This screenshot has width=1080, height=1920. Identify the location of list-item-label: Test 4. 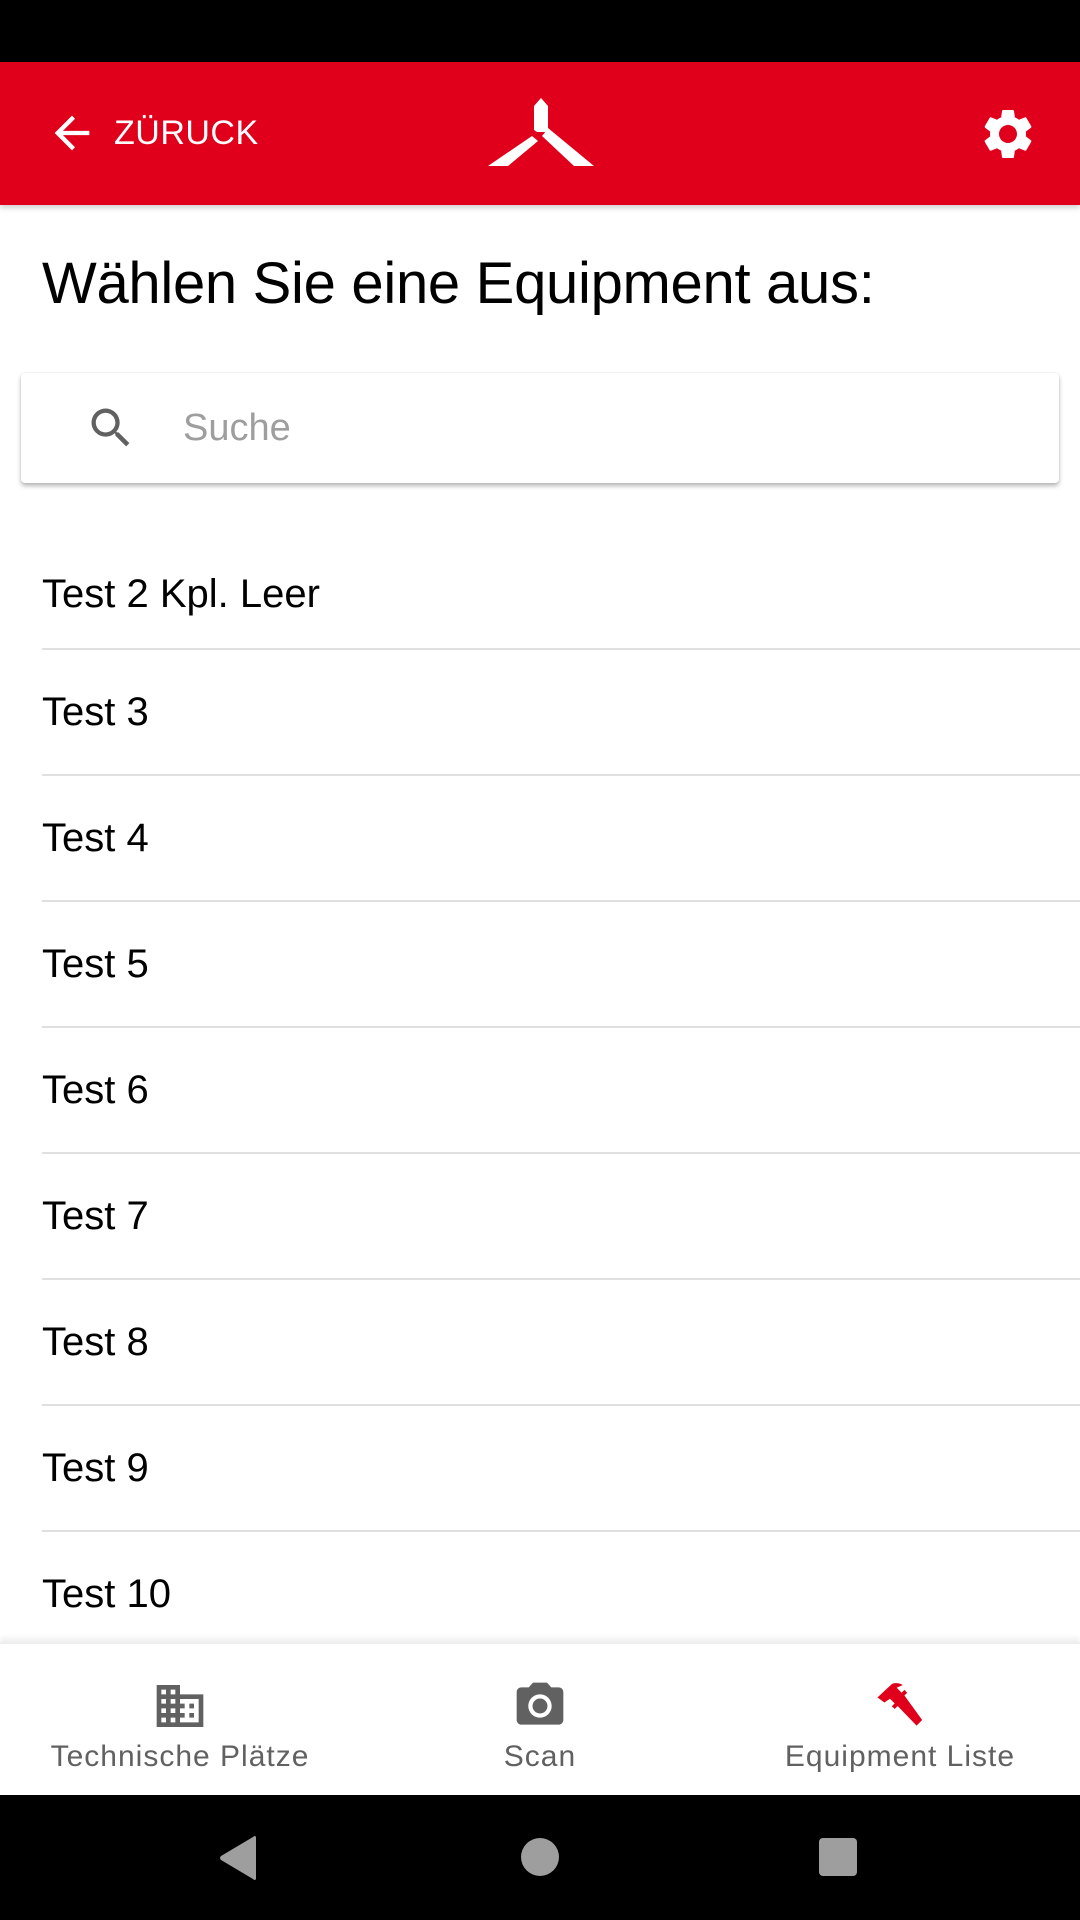
(95, 837).